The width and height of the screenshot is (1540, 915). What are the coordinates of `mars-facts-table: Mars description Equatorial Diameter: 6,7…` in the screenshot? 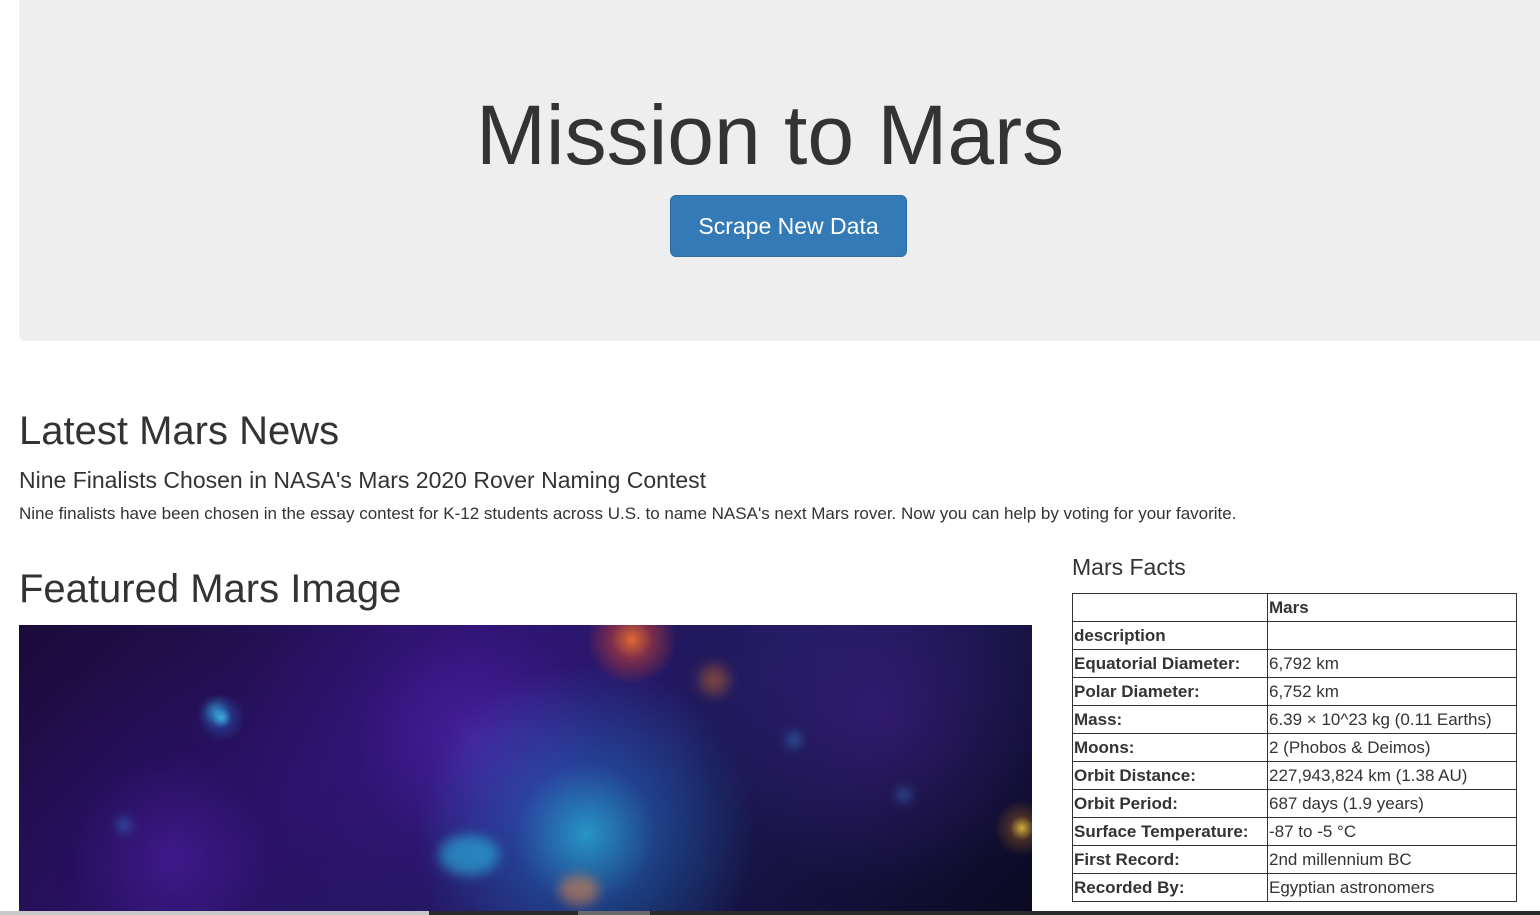 It's located at (1294, 747).